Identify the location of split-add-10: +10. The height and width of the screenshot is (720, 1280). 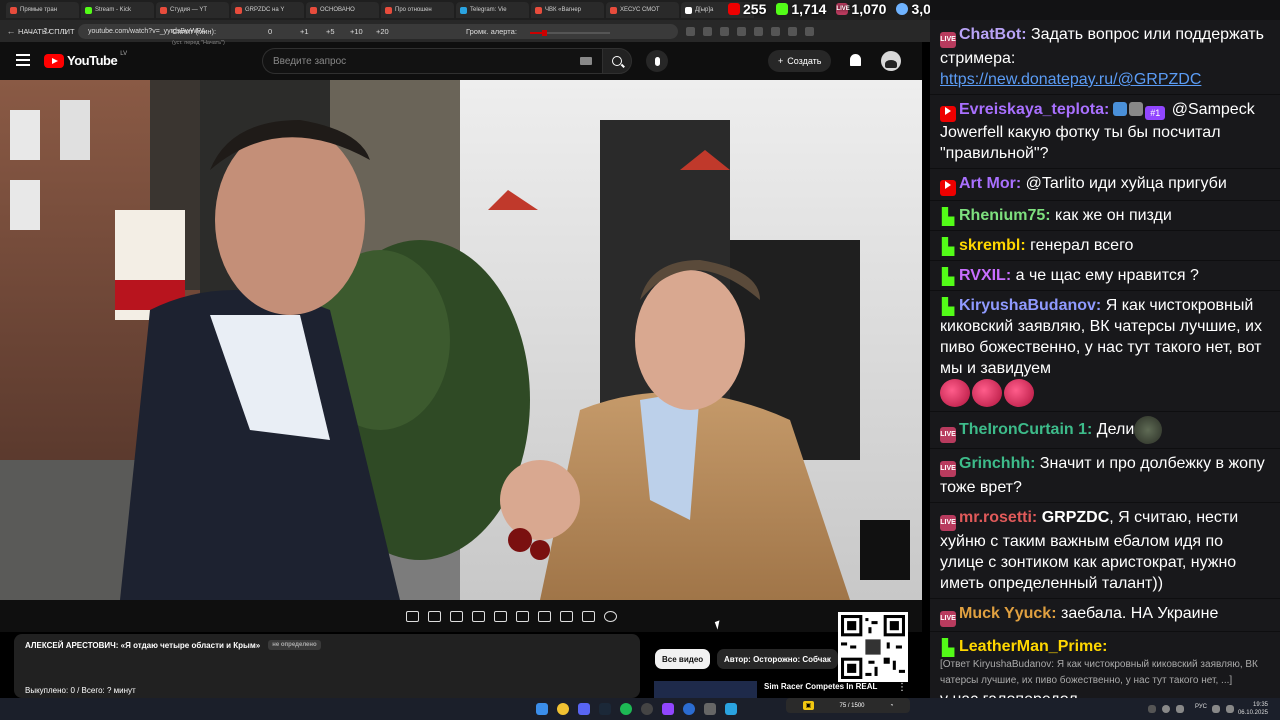
(363, 31).